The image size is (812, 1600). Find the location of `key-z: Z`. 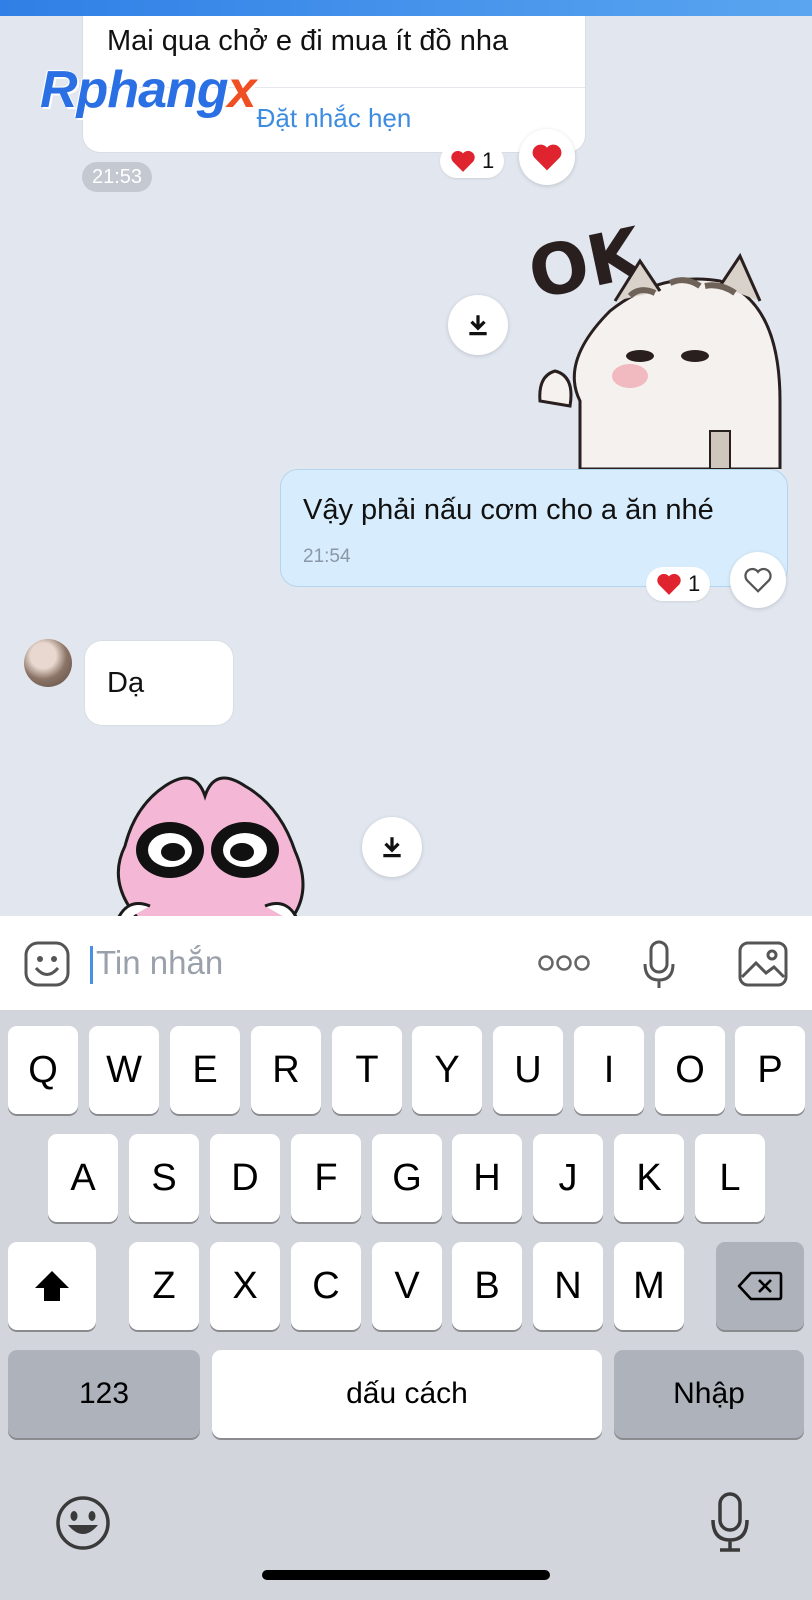

key-z: Z is located at coordinates (164, 1286).